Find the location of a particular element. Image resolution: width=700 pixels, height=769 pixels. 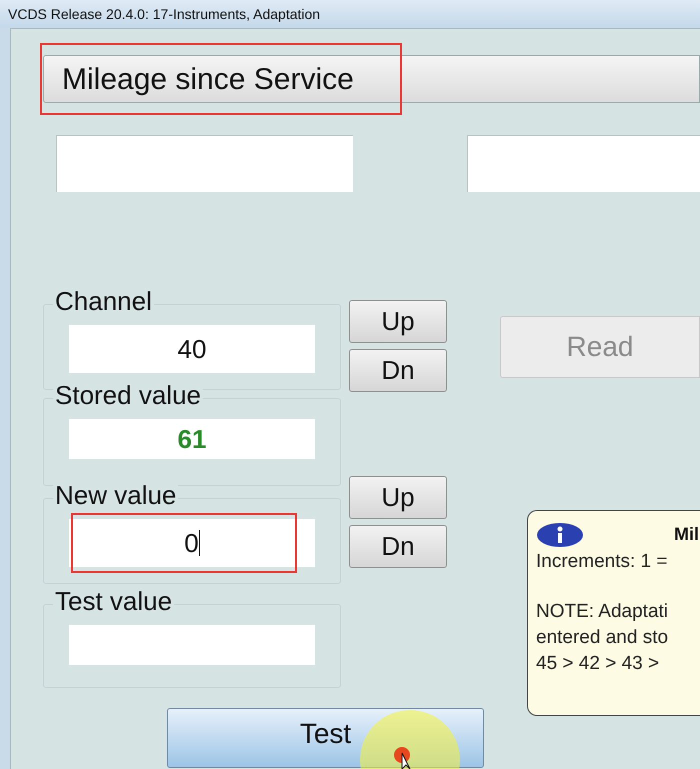

new-value-field: 0 is located at coordinates (192, 543).